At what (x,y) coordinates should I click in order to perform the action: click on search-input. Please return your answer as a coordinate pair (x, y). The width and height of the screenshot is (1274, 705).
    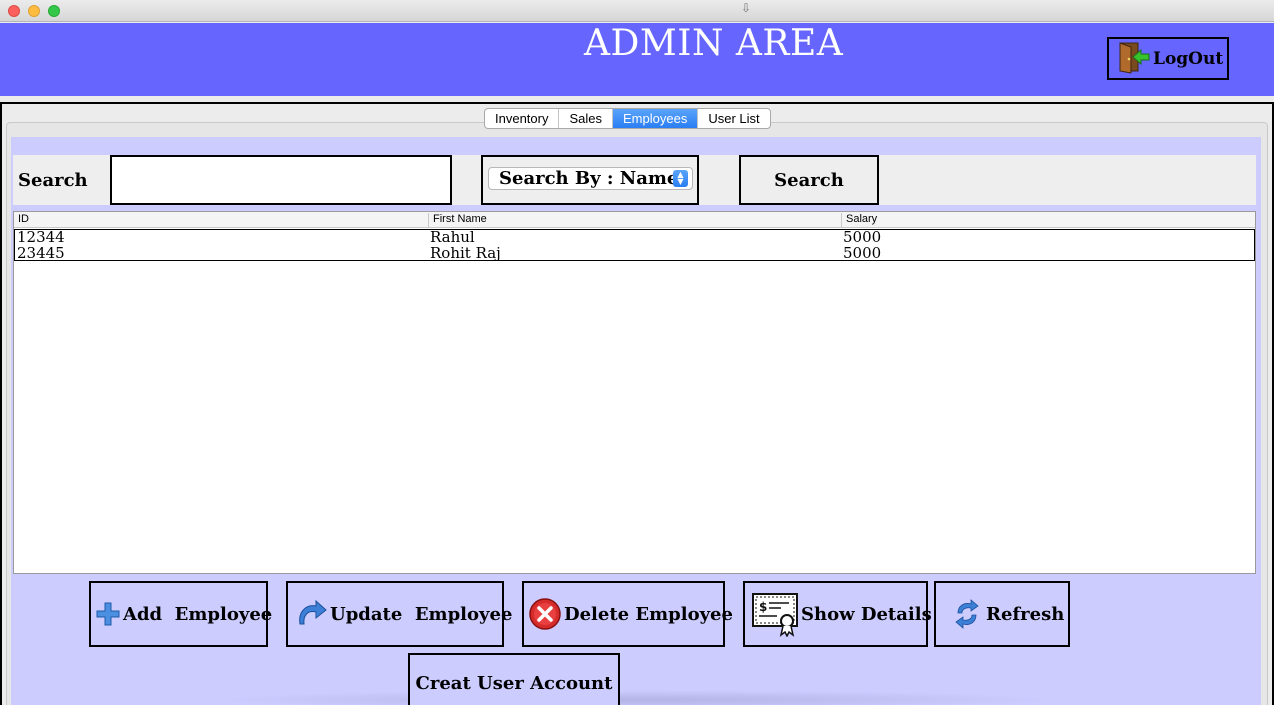
    Looking at the image, I should click on (281, 180).